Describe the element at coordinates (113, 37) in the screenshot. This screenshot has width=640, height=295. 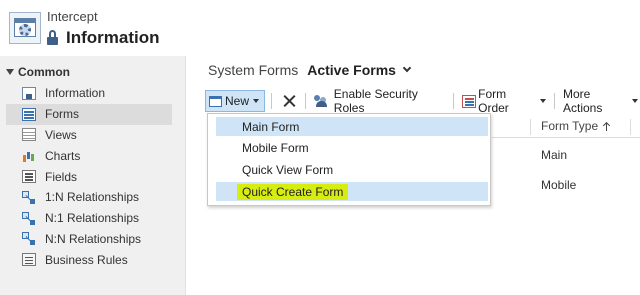
I see `form-name: Information` at that location.